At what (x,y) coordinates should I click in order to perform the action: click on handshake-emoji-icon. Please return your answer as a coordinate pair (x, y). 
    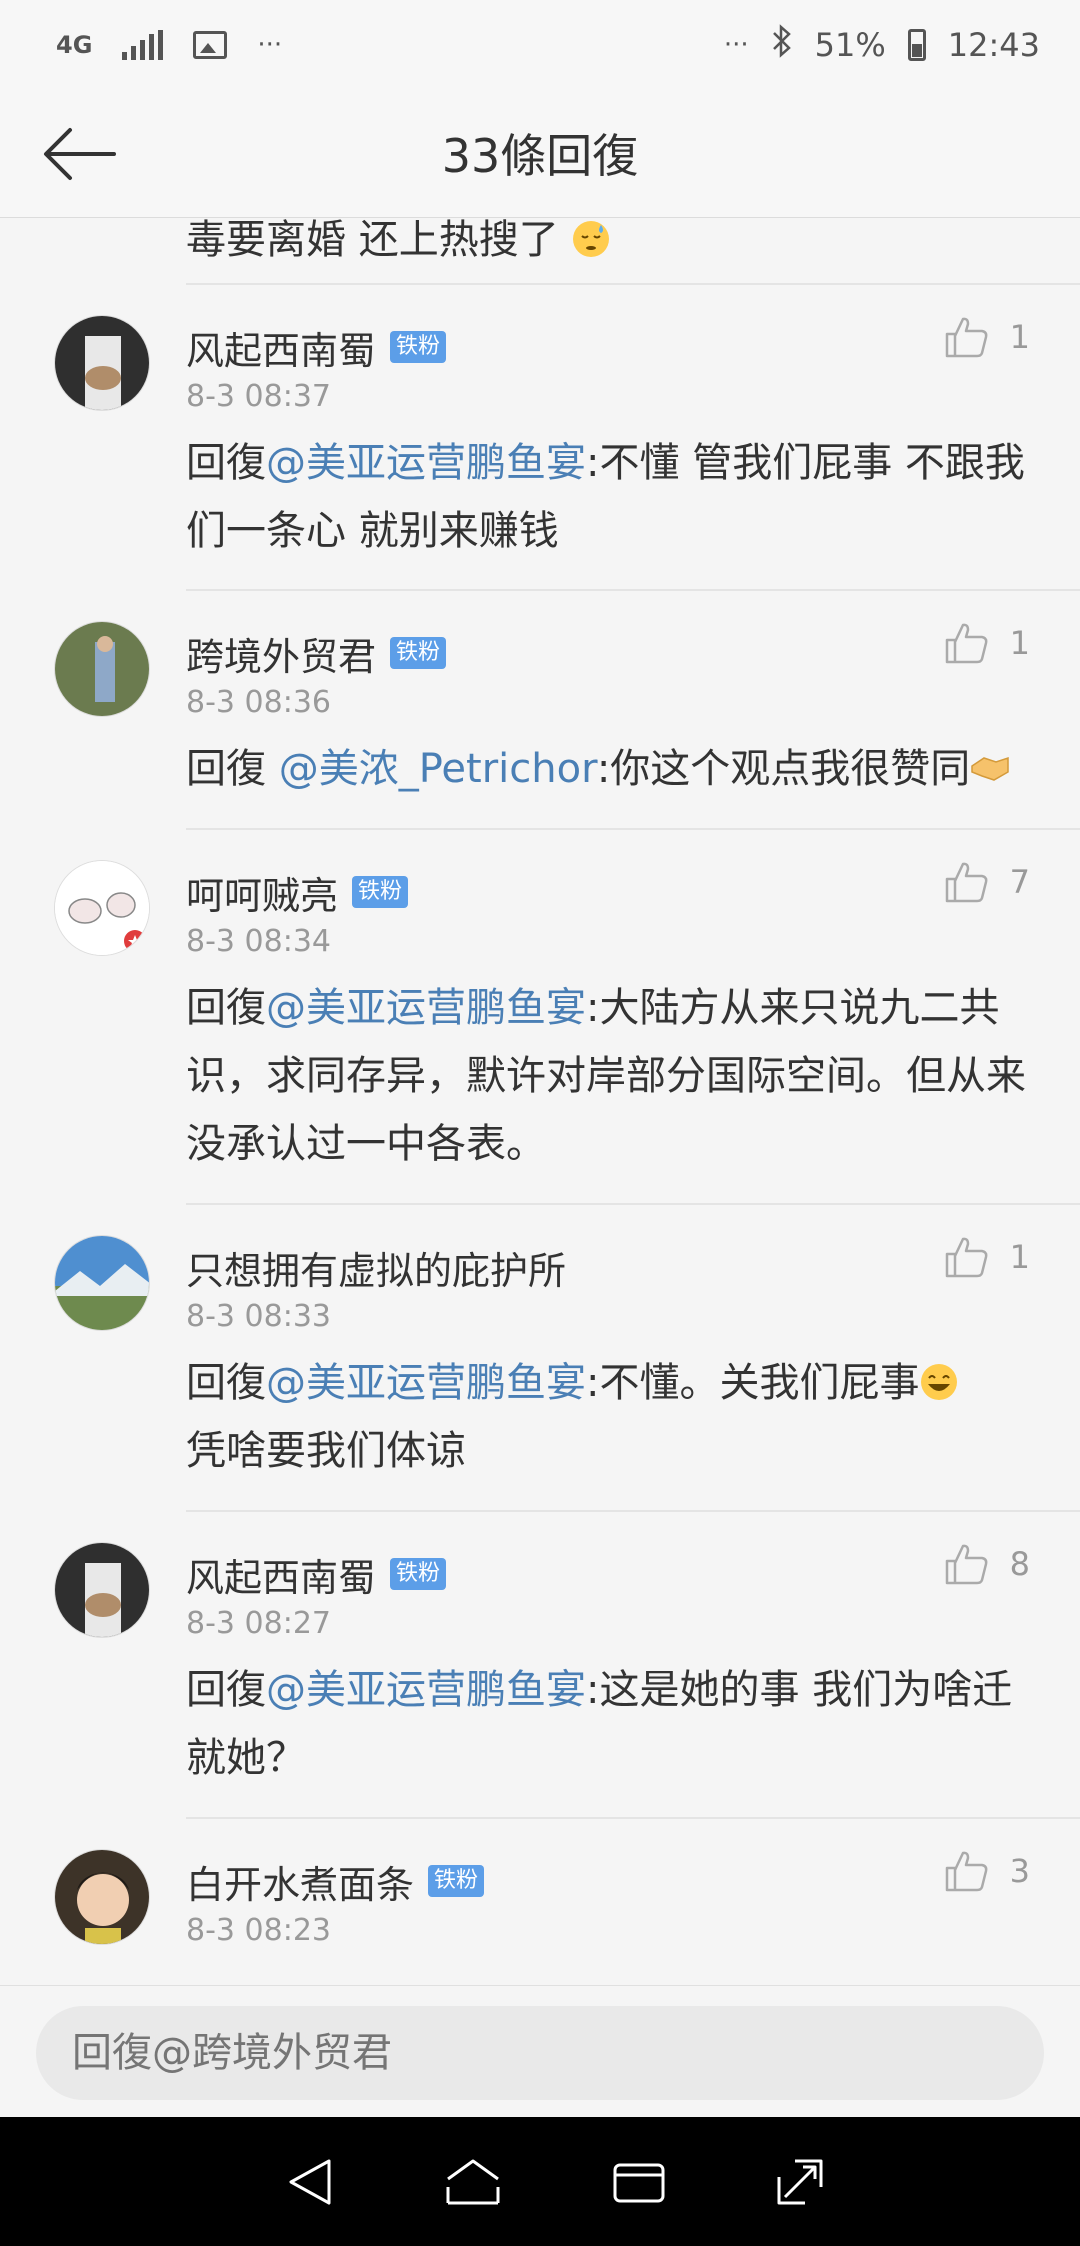
    Looking at the image, I should click on (990, 768).